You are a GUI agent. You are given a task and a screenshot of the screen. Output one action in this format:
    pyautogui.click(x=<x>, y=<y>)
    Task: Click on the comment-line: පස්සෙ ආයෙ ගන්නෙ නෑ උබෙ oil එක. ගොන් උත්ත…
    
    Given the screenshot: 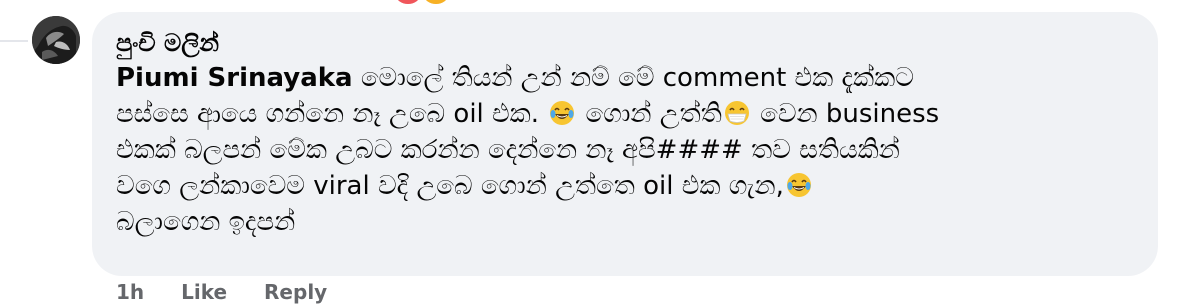 What is the action you would take?
    pyautogui.click(x=625, y=114)
    